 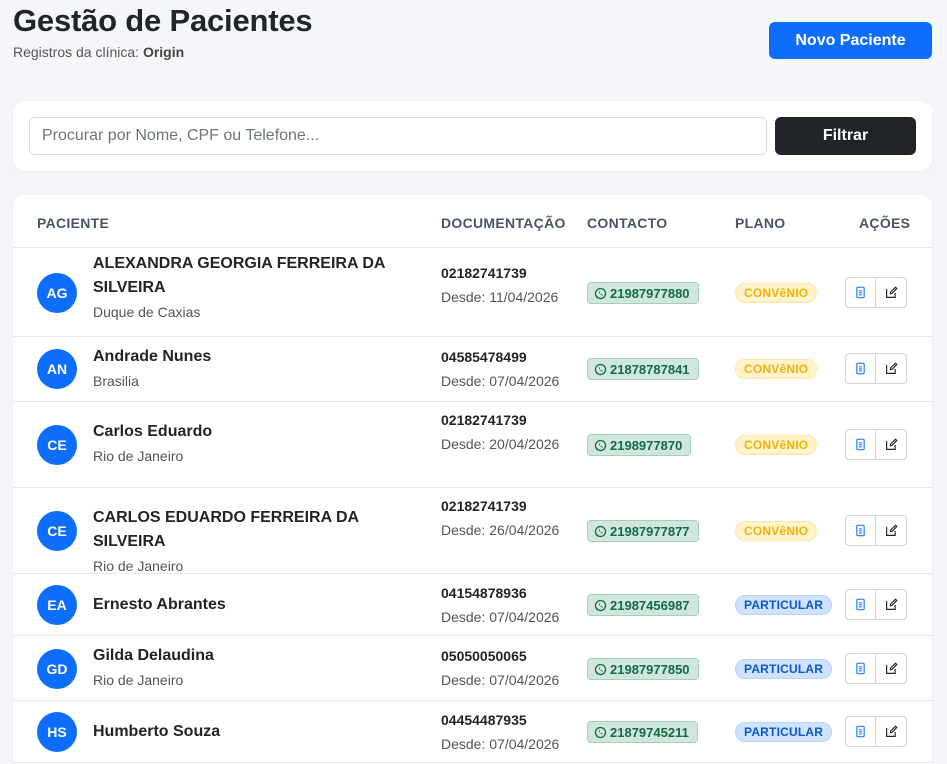 What do you see at coordinates (484, 720) in the screenshot?
I see `document-number: 04454487935` at bounding box center [484, 720].